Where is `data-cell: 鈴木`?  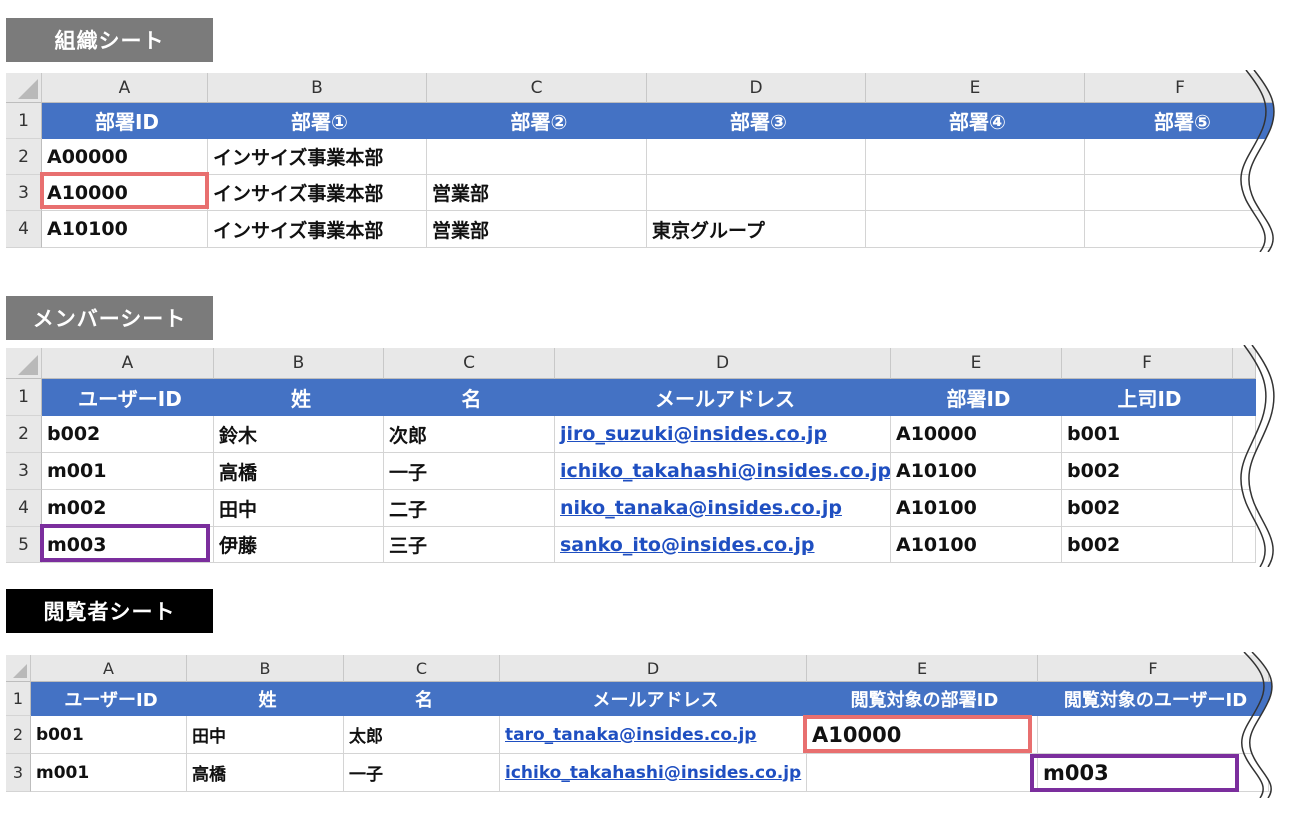
data-cell: 鈴木 is located at coordinates (299, 434).